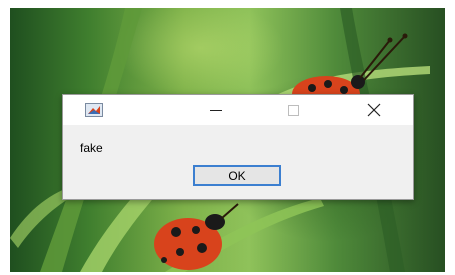 The width and height of the screenshot is (455, 275). I want to click on maximize-button, so click(293, 110).